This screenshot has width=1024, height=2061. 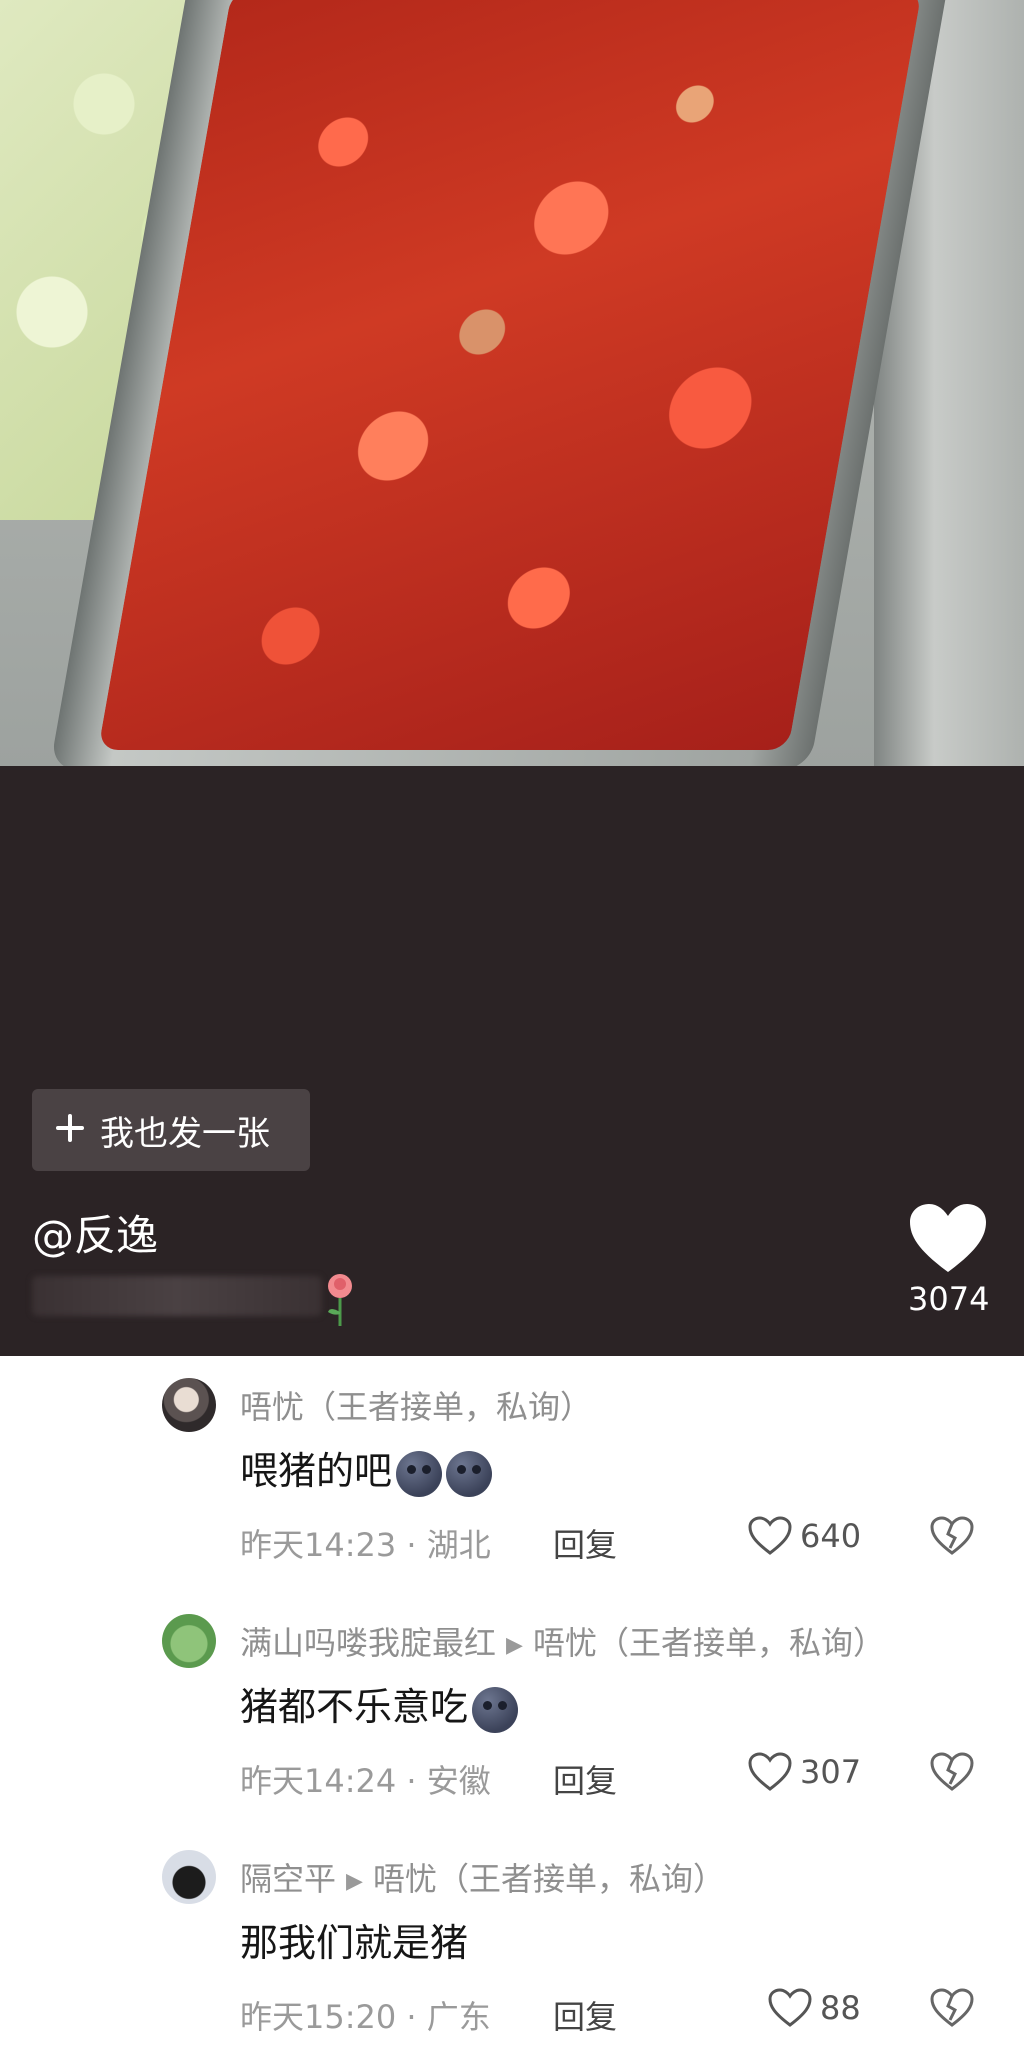 What do you see at coordinates (366, 1468) in the screenshot?
I see `comment-text: 喂猪的吧` at bounding box center [366, 1468].